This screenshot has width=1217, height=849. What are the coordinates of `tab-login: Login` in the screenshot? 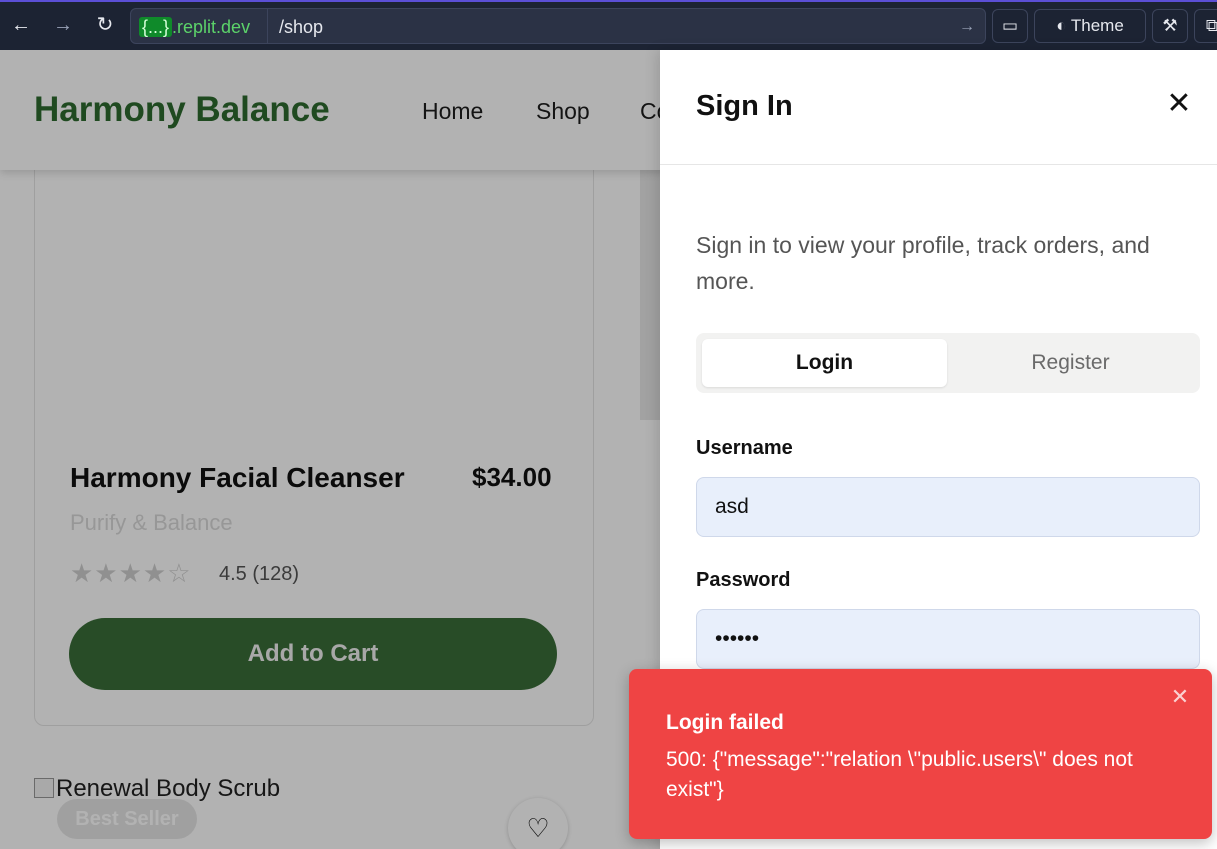 It's located at (824, 363).